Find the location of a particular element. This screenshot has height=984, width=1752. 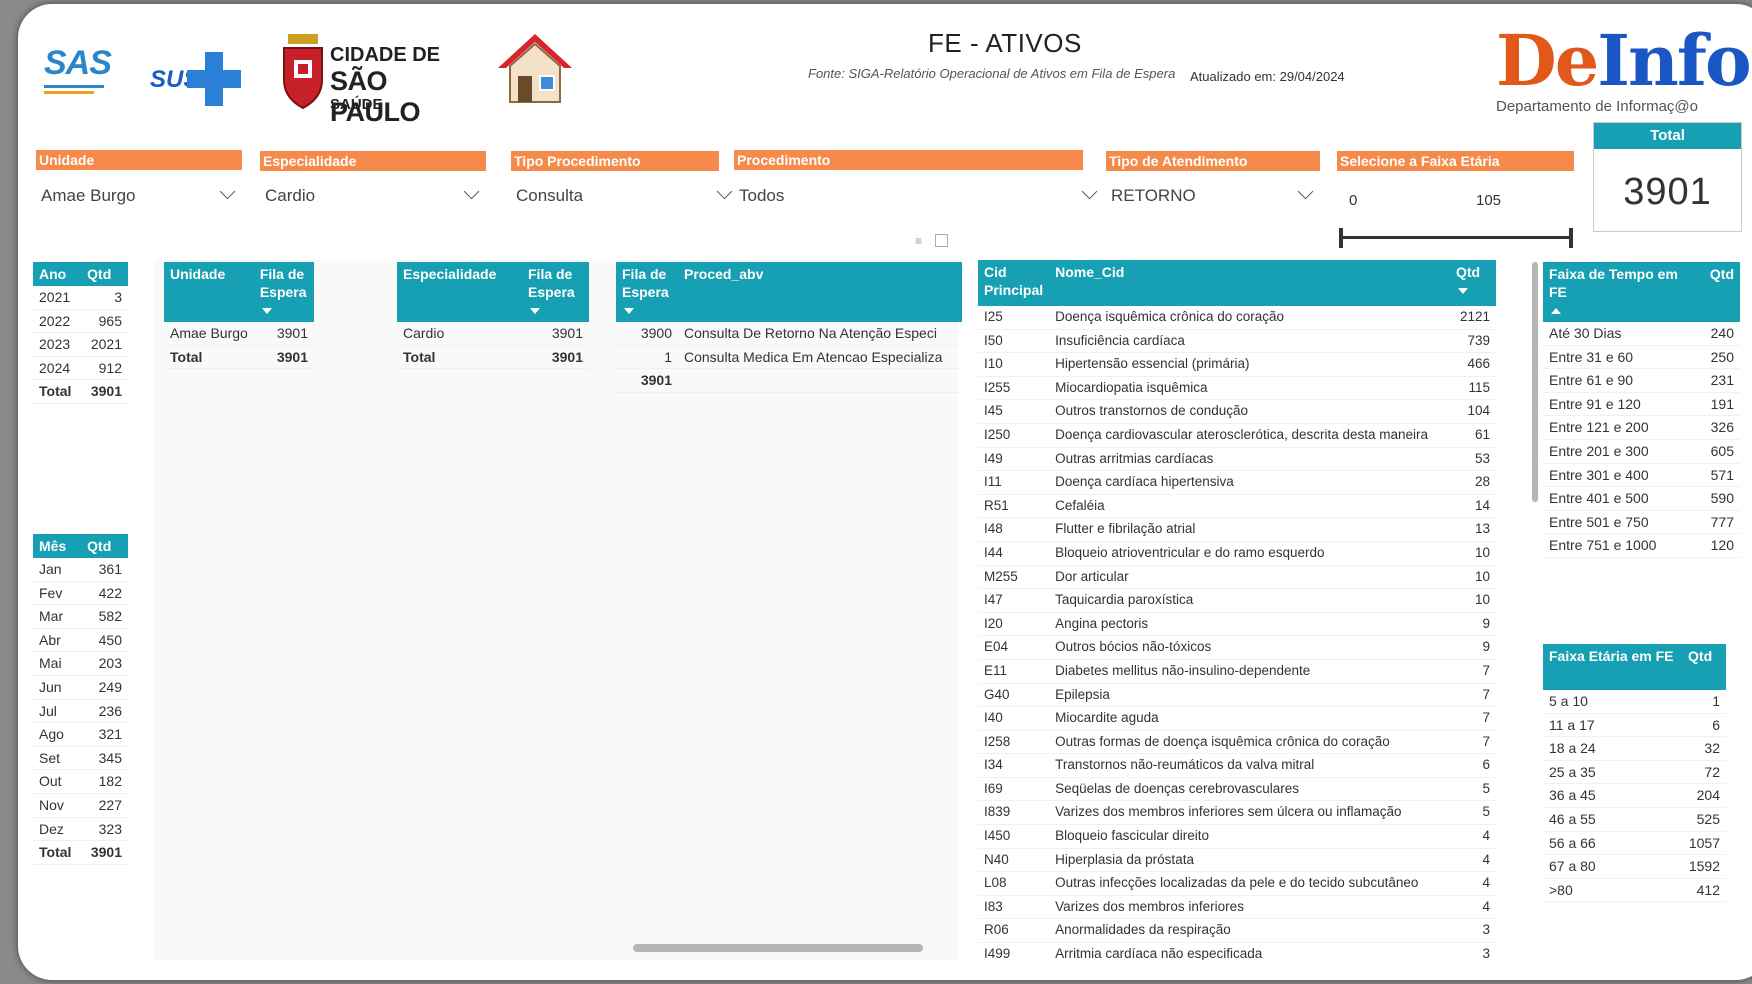

table-row: Entre 401 e 500 590 is located at coordinates (1641, 498).